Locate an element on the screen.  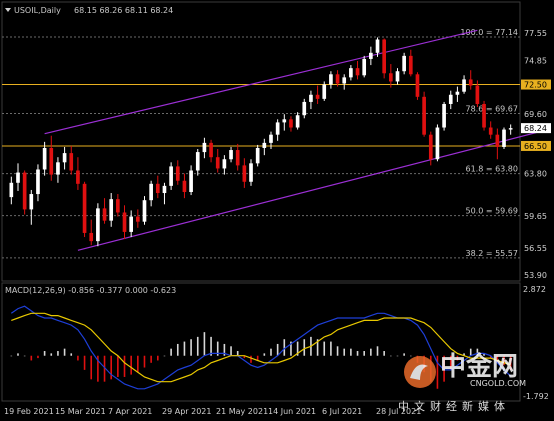
price-tick-label: 74.85 is located at coordinates (535, 60).